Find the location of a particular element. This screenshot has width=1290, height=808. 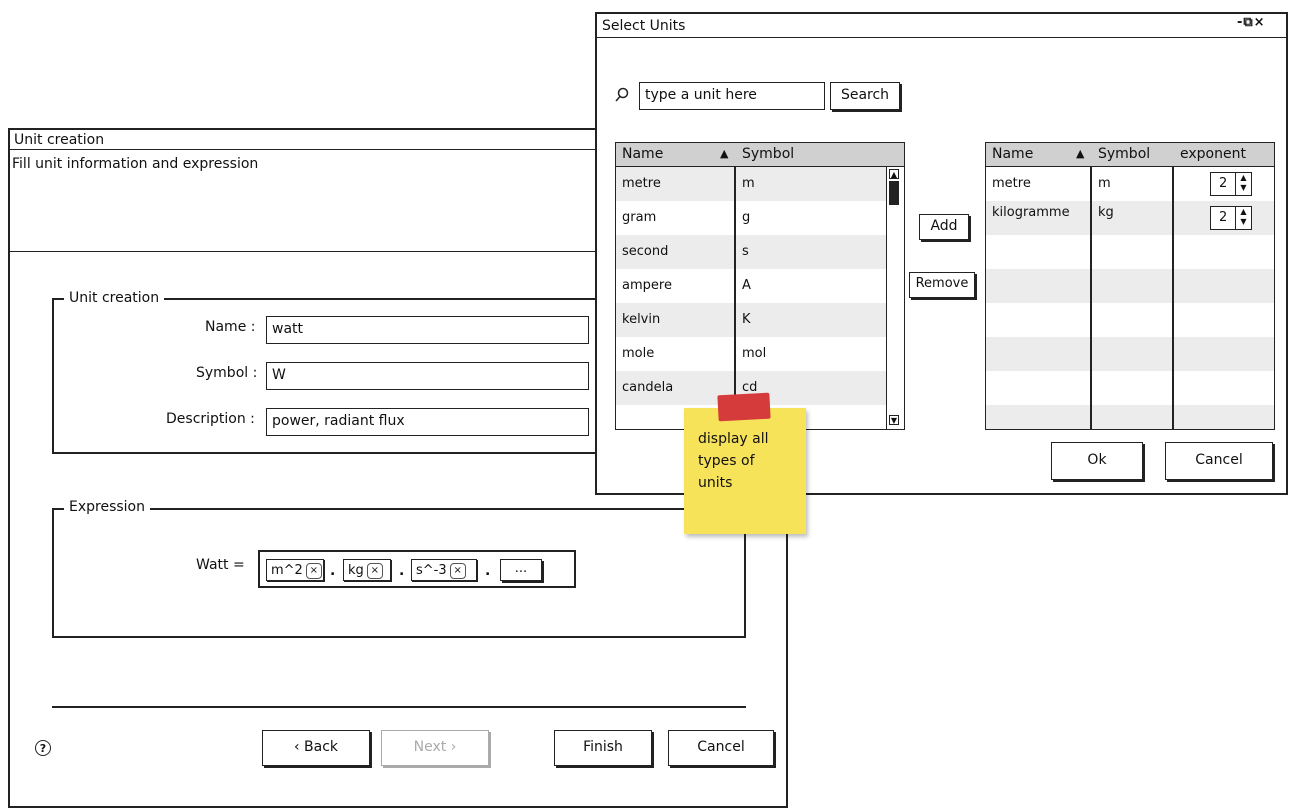

scroll-thumb is located at coordinates (894, 193).